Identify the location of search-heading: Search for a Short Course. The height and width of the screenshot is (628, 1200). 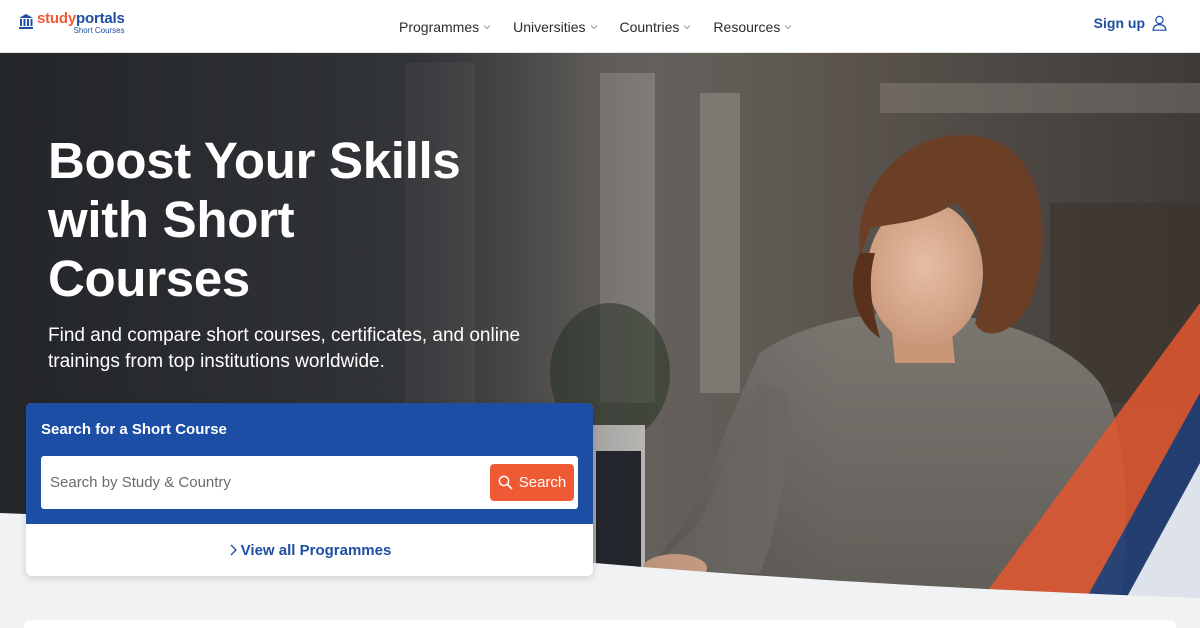
(134, 429).